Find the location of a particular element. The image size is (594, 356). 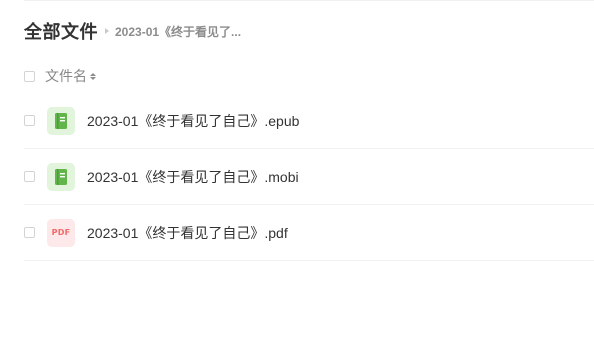

breadcrumb-root: 全部文件 is located at coordinates (61, 31).